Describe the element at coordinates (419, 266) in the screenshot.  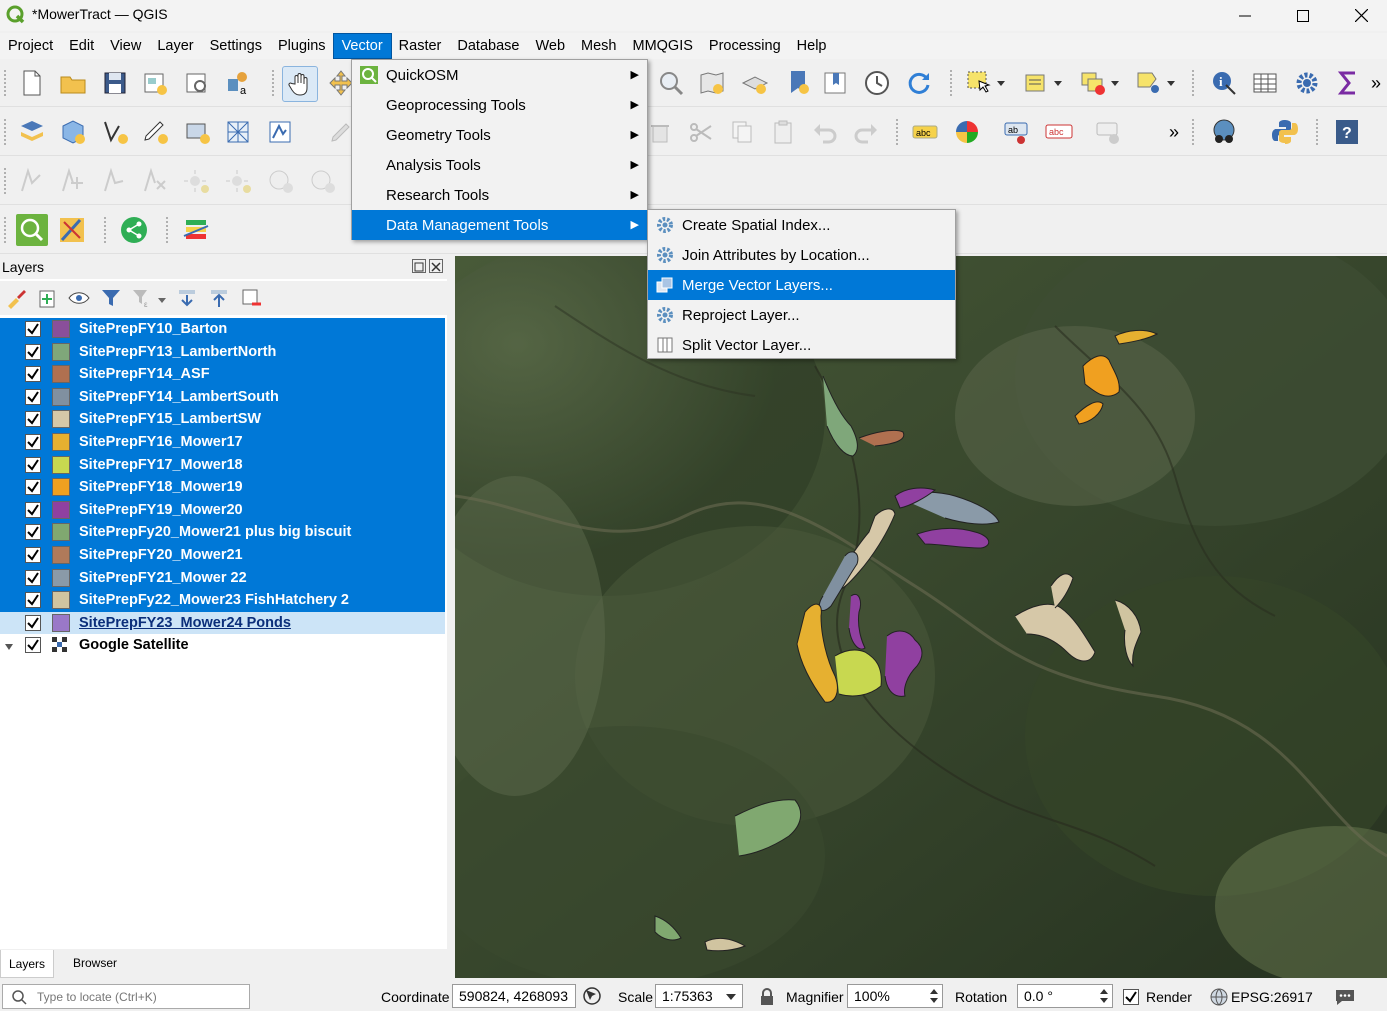
I see `float-panel-button` at that location.